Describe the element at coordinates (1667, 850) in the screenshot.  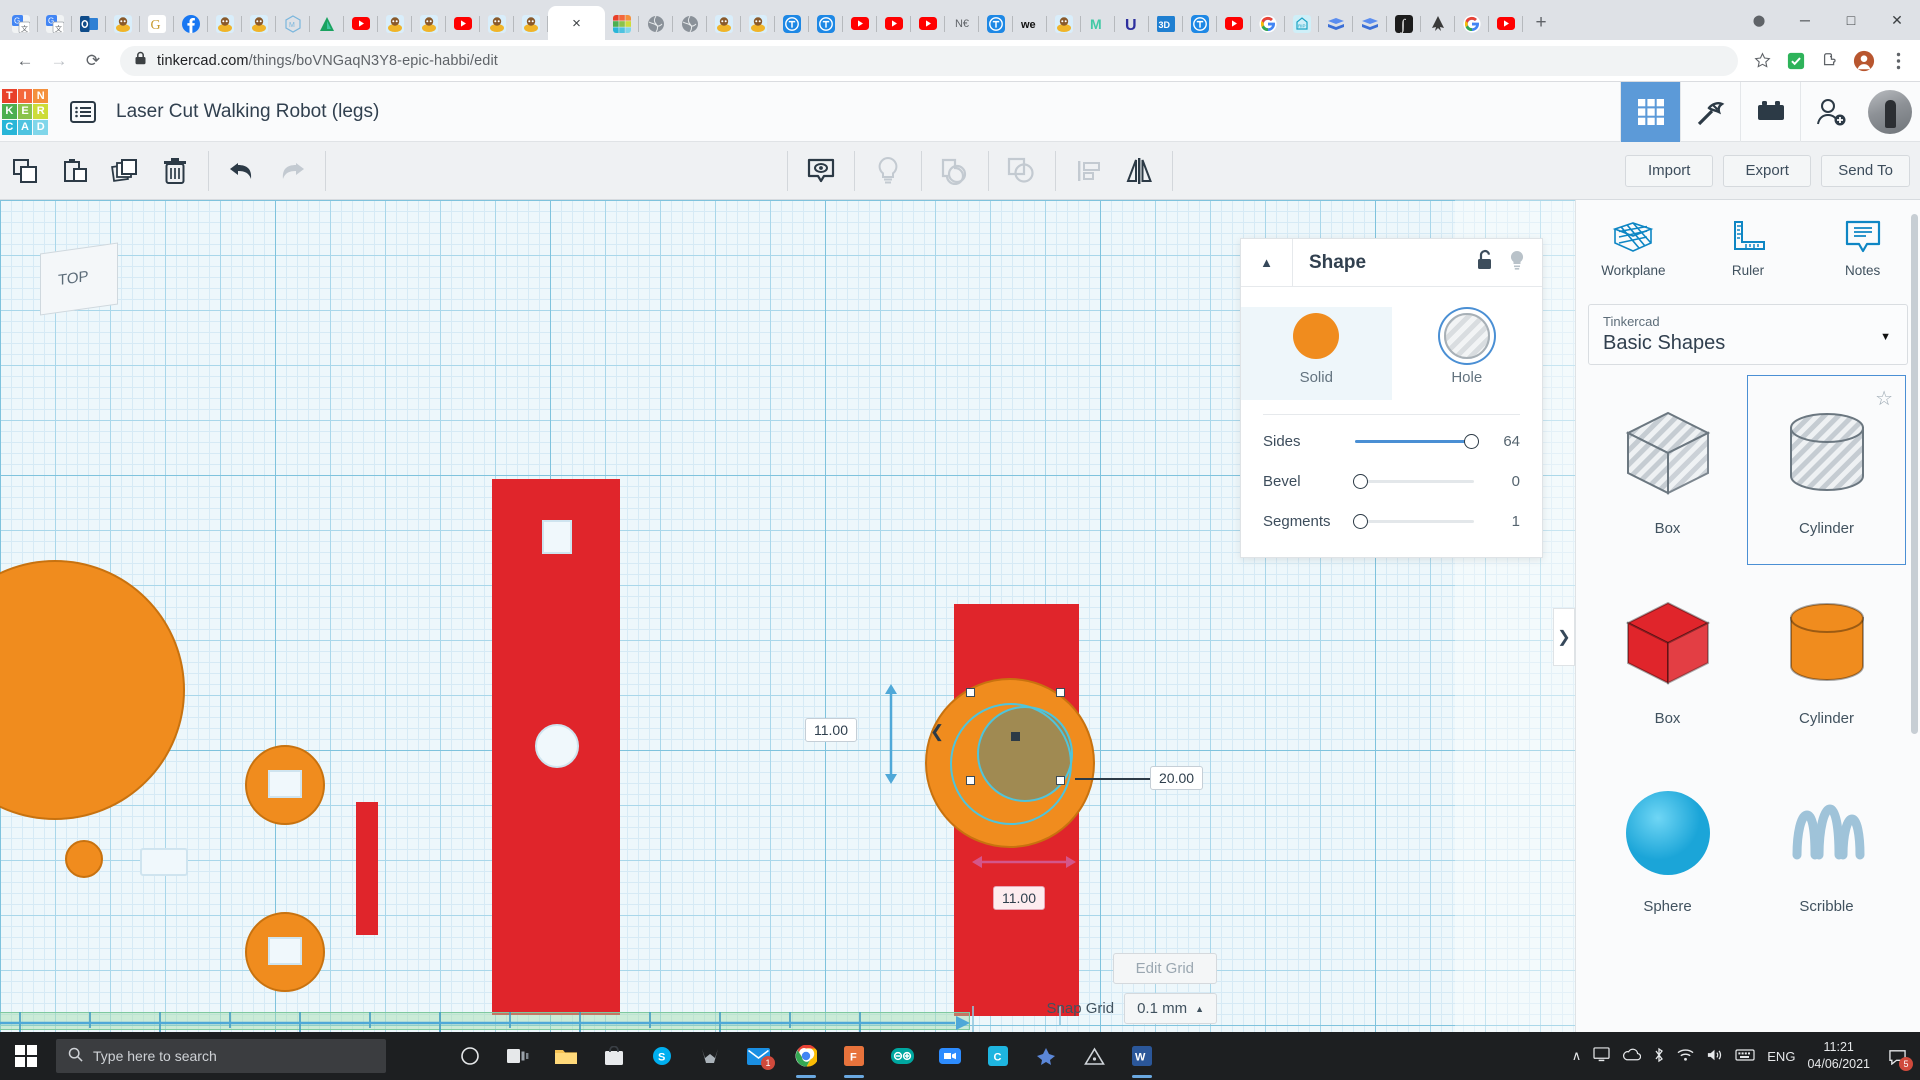
I see `shape-sphere: Sphere` at that location.